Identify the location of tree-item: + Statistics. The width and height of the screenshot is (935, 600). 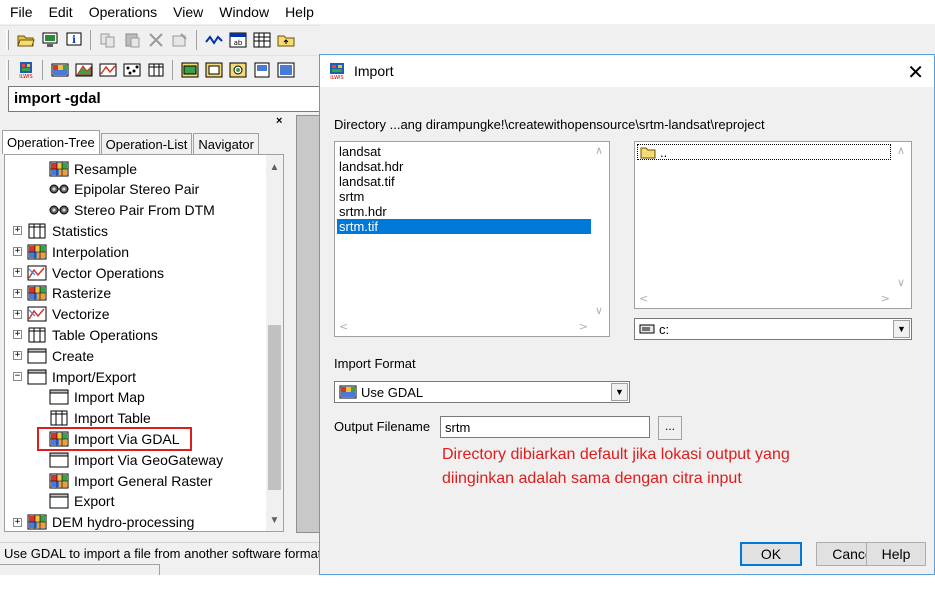
(60, 230).